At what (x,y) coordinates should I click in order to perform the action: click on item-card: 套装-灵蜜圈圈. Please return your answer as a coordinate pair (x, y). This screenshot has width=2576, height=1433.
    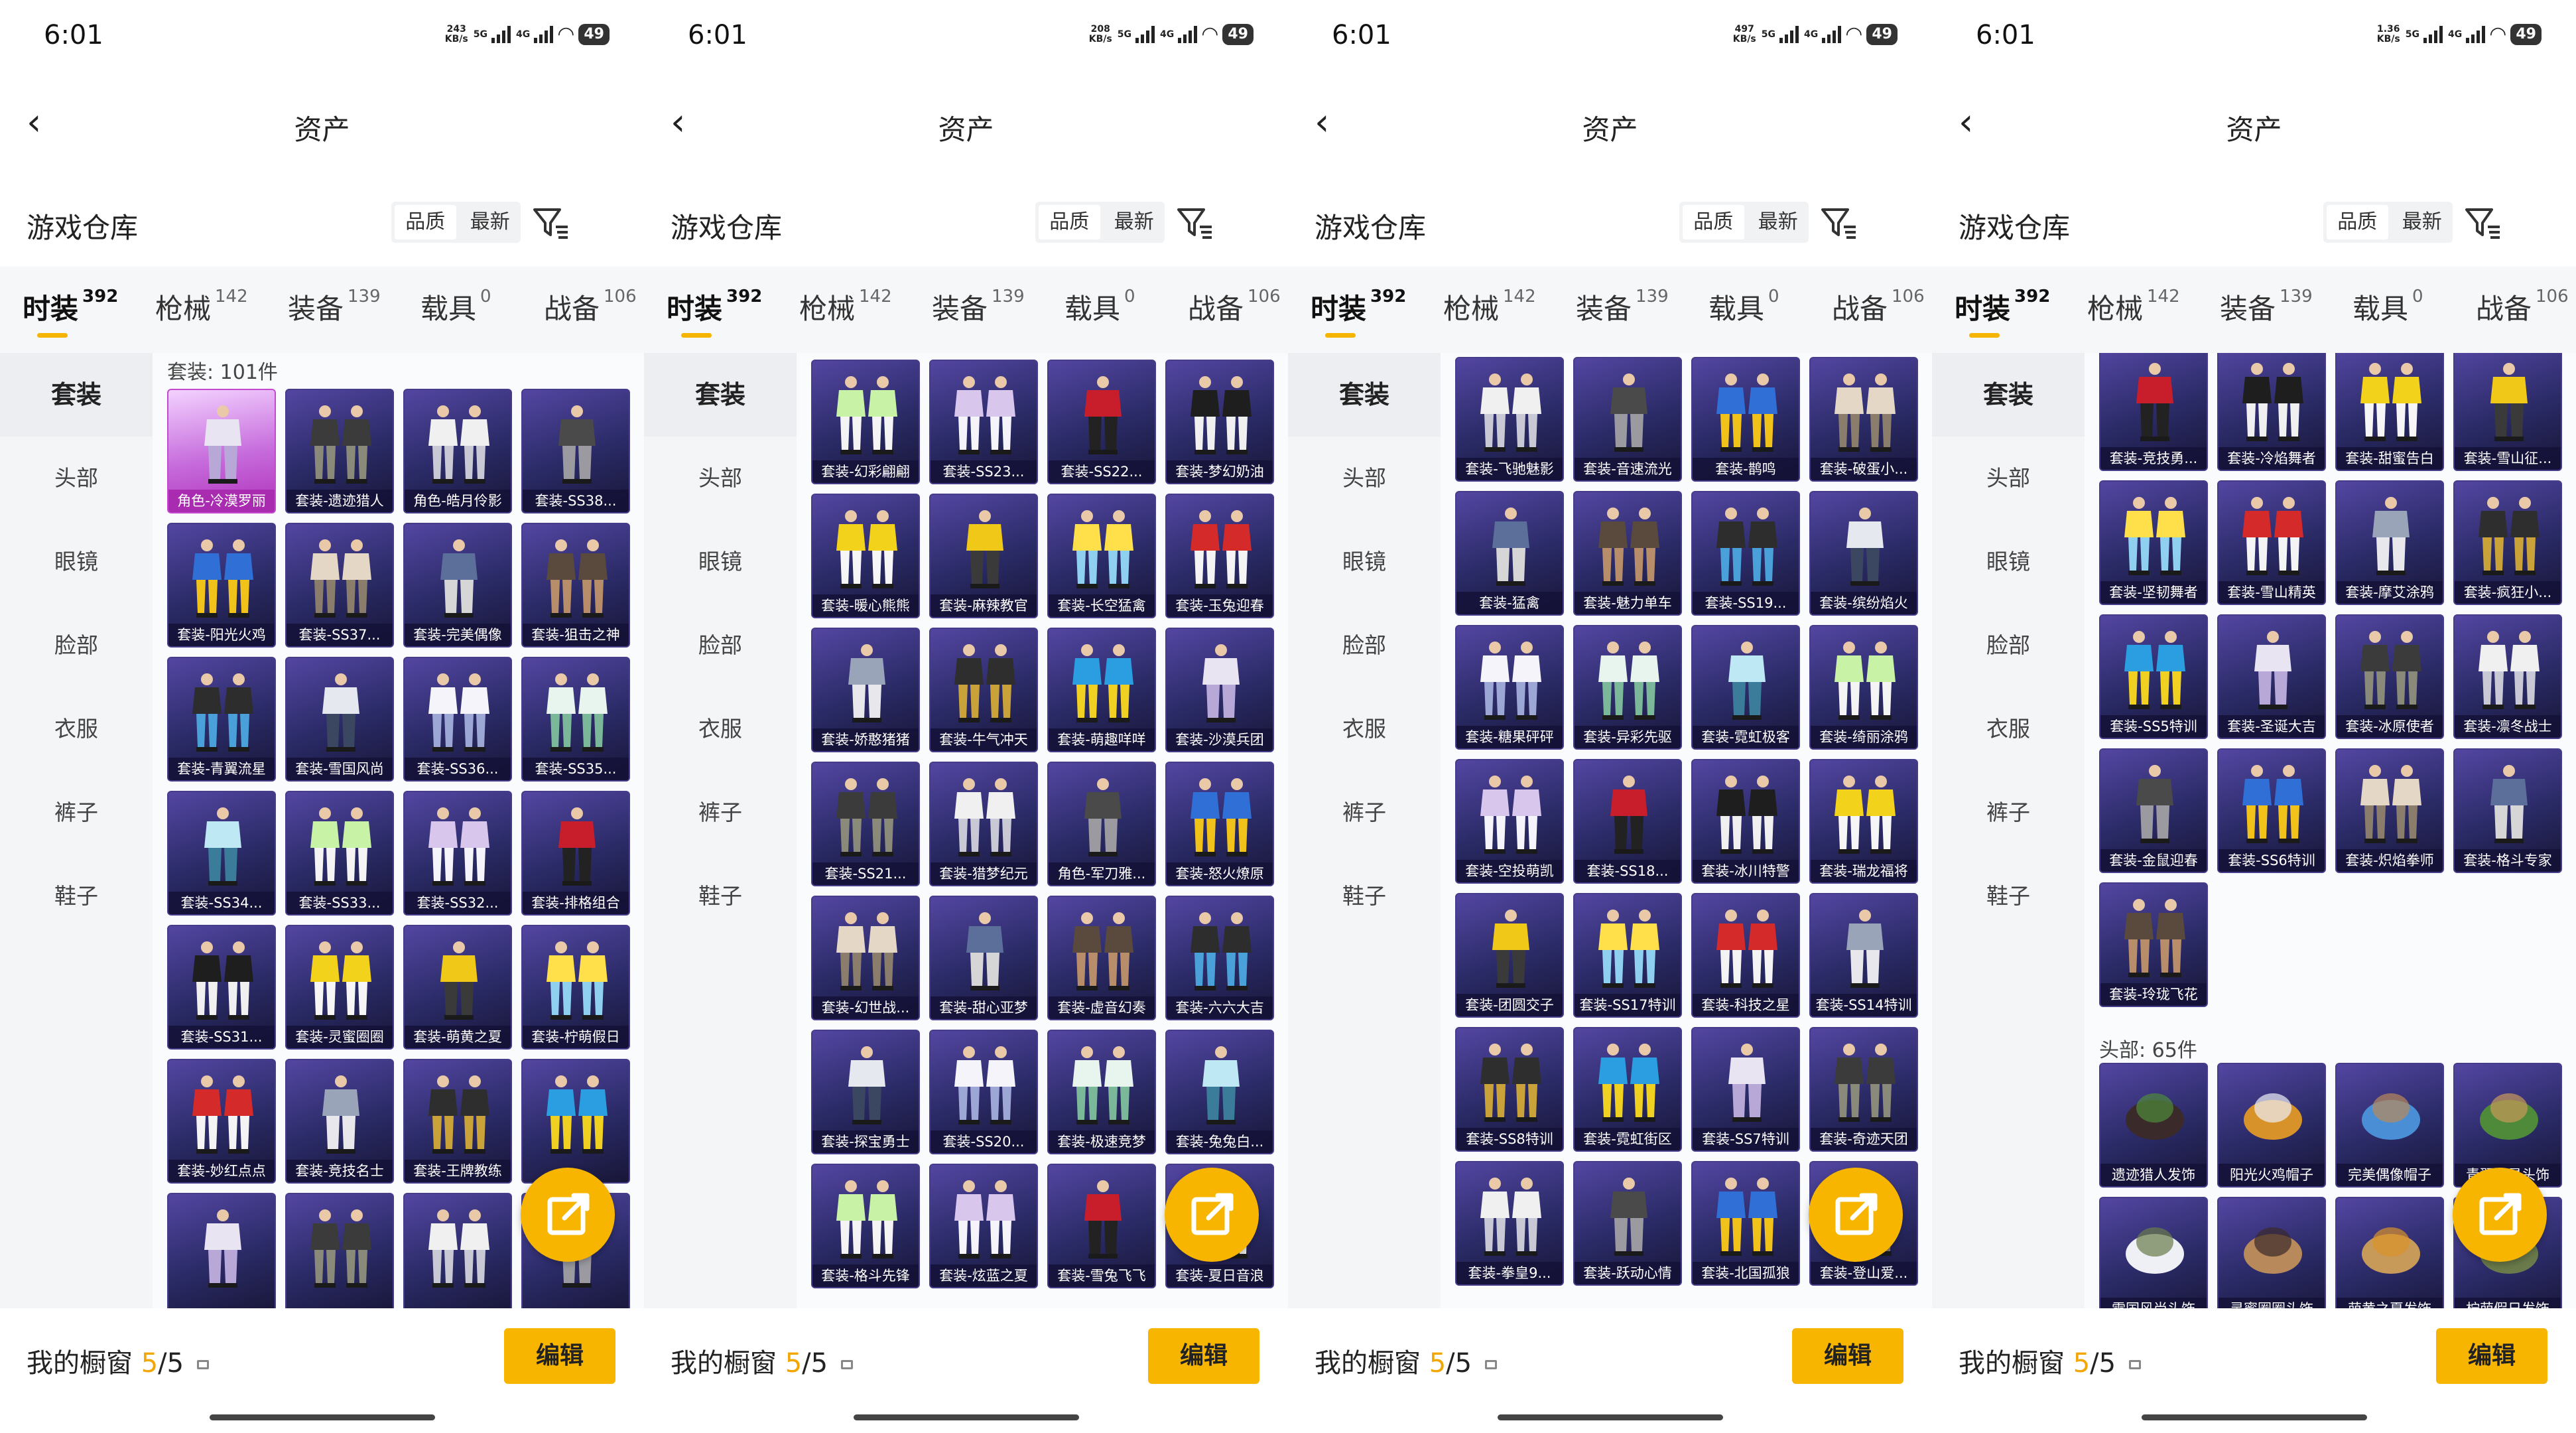
    Looking at the image, I should click on (340, 988).